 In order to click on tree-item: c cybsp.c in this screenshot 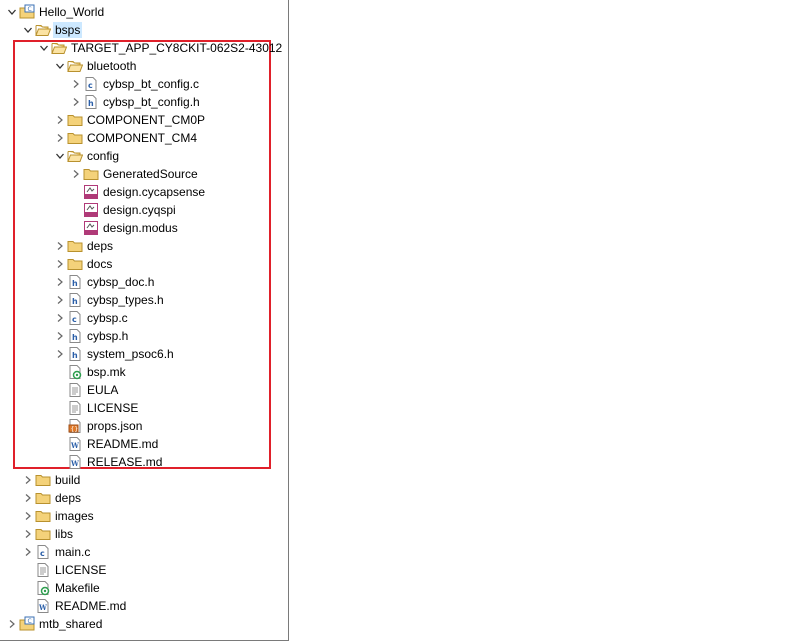, I will do `click(144, 318)`.